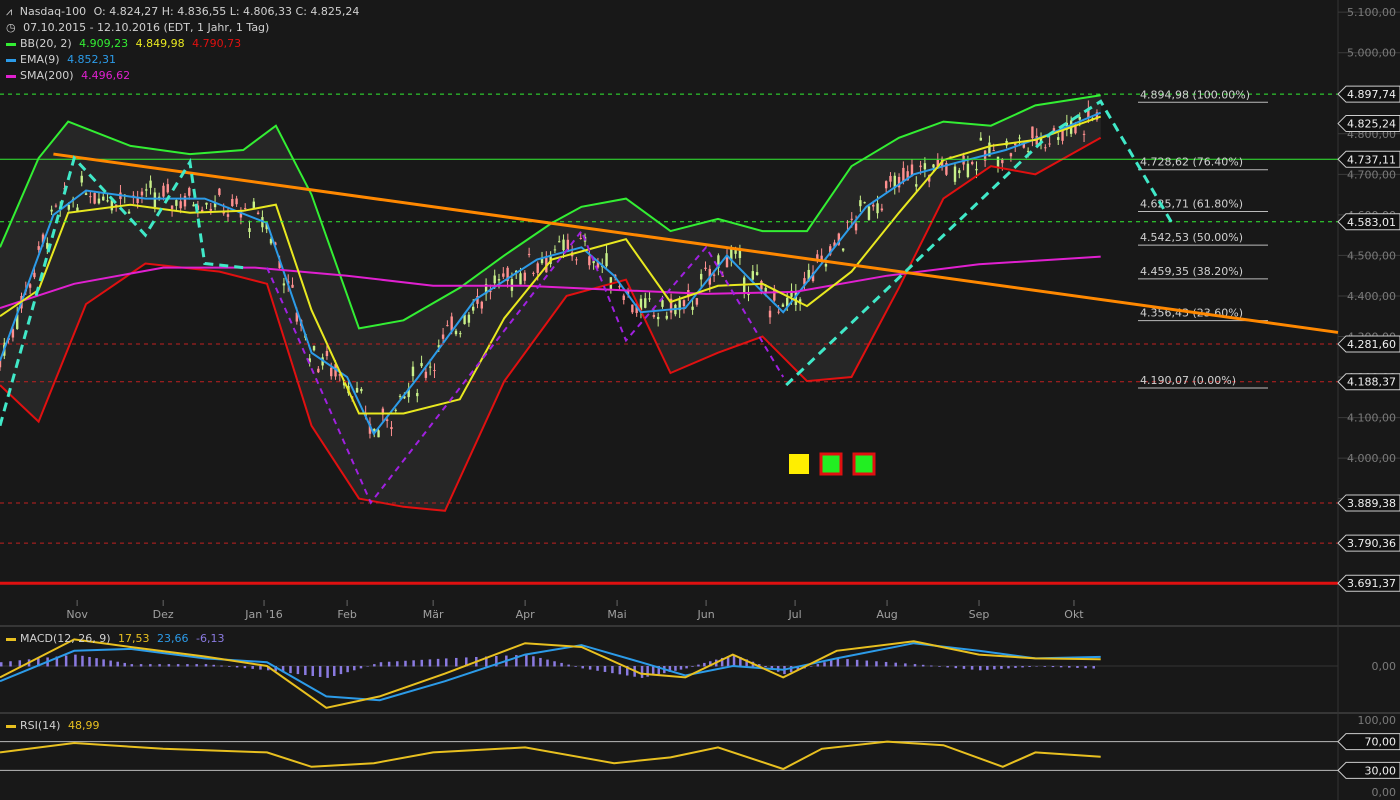 This screenshot has width=1400, height=800. I want to click on y-tick-label: 4.500,00, so click(1371, 255).